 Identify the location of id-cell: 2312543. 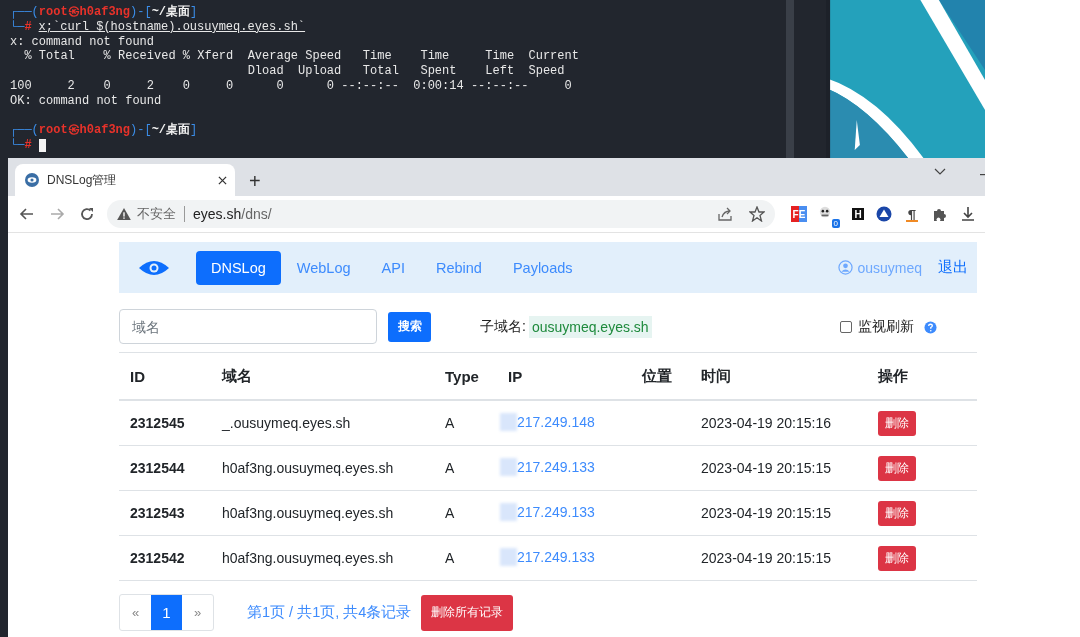
(165, 513).